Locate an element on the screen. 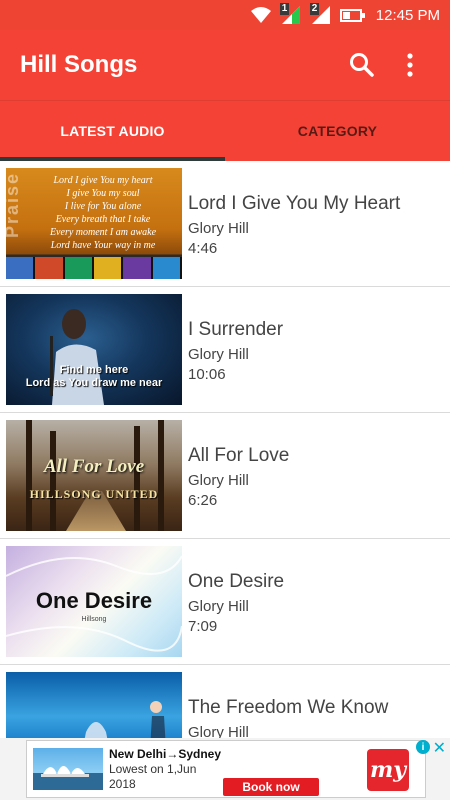  signal-sim2-icon: 2 is located at coordinates (320, 14).